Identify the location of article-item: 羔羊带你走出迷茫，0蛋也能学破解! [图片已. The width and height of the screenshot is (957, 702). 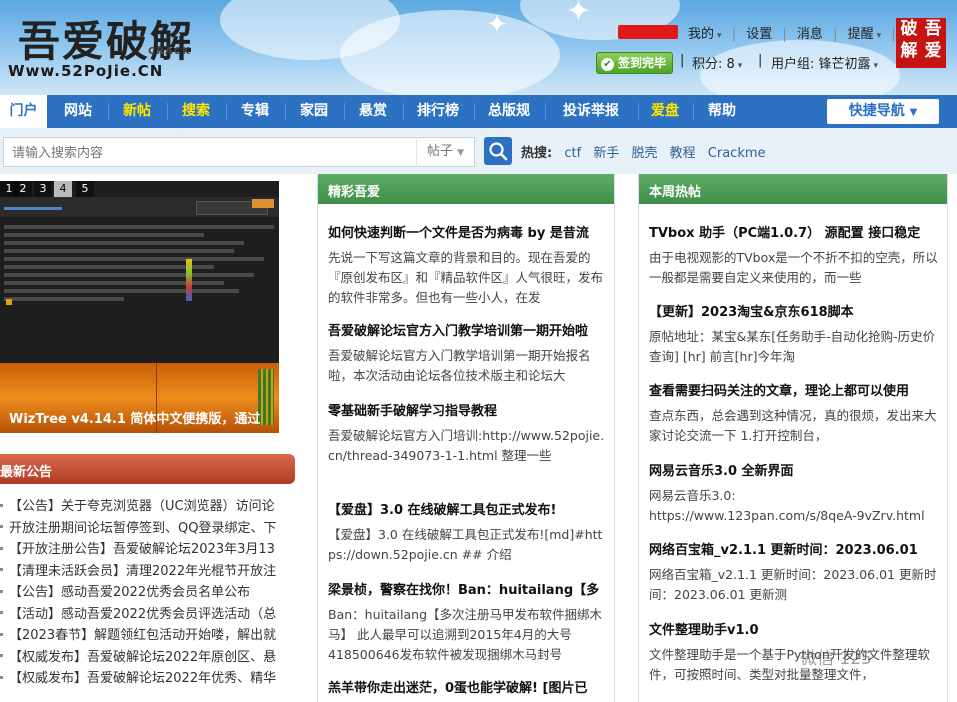
(467, 689).